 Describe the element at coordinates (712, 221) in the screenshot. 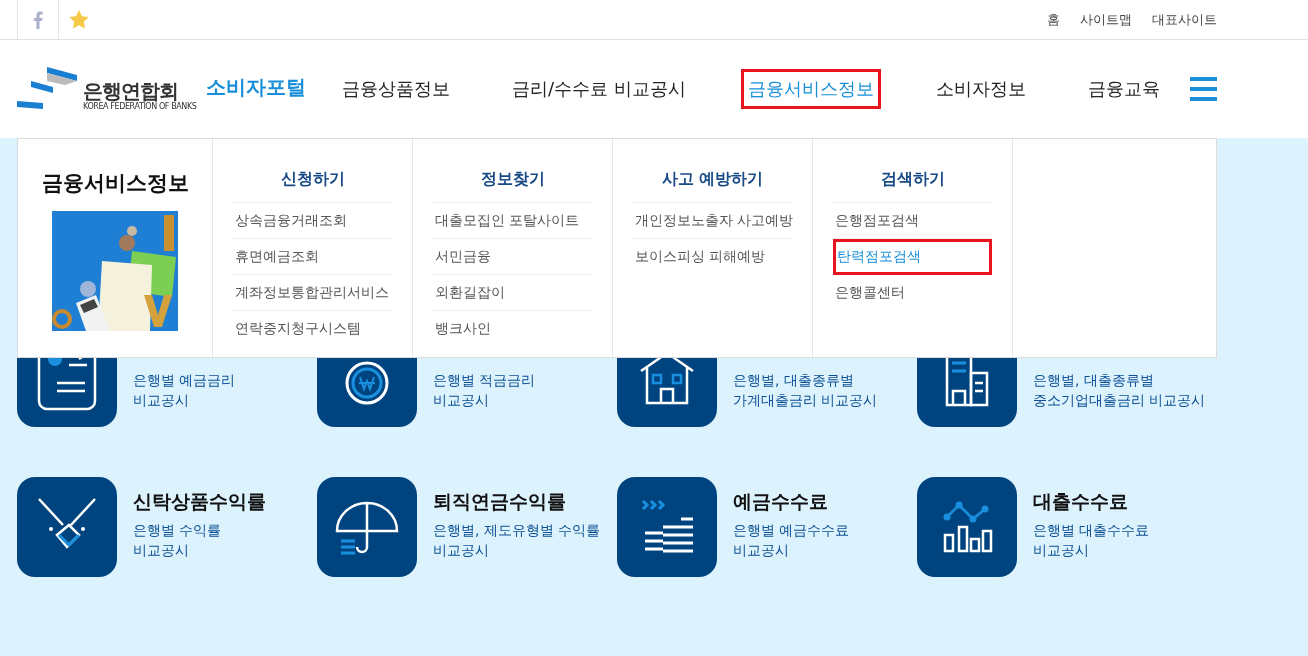

I see `menu-link: 개인정보노출자 사고예방` at that location.